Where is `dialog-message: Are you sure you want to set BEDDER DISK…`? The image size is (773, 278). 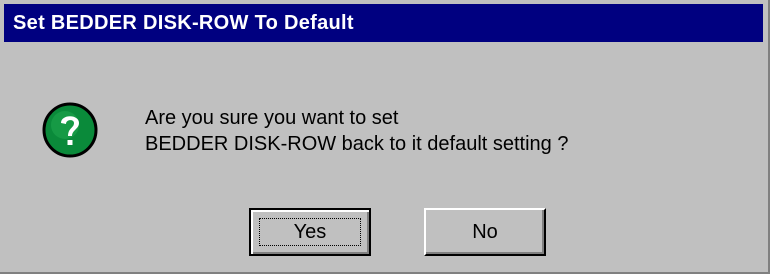
dialog-message: Are you sure you want to set BEDDER DISK… is located at coordinates (357, 131).